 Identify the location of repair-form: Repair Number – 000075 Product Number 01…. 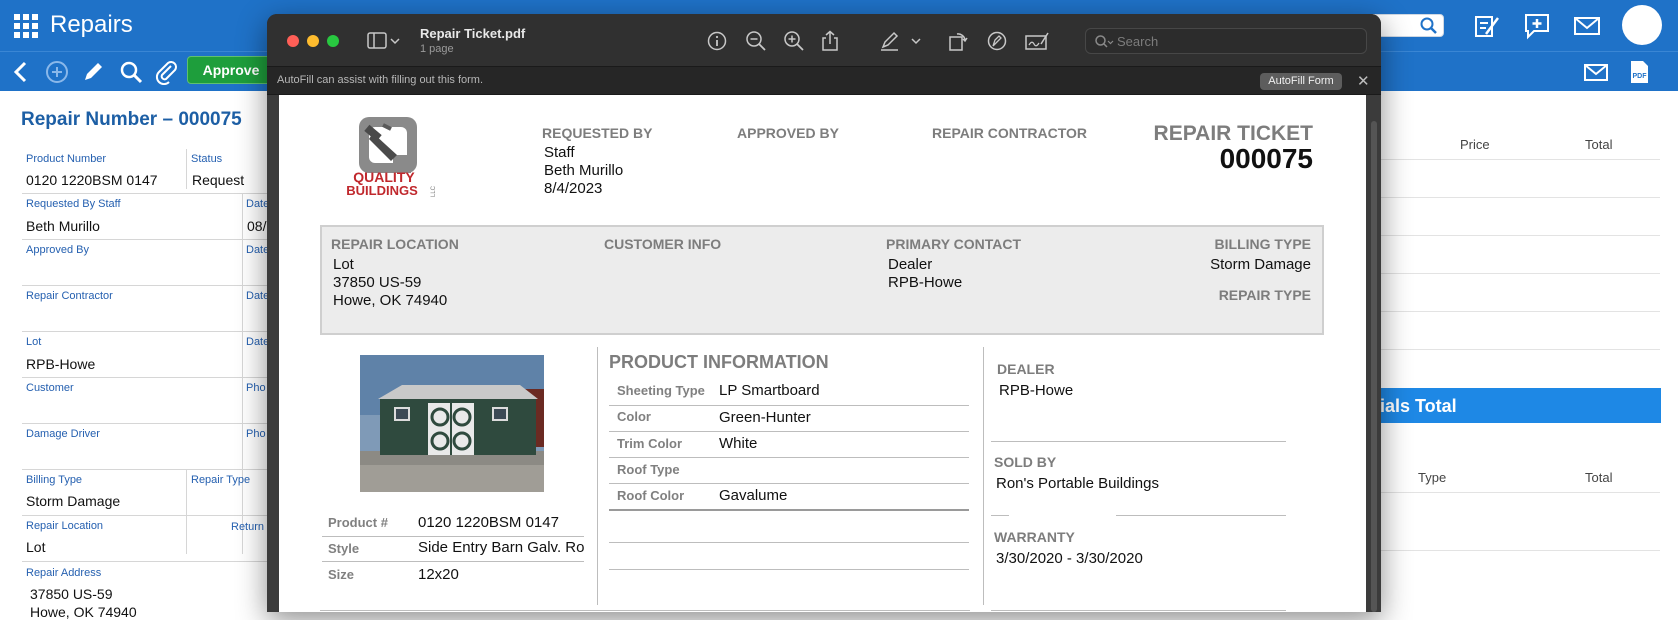
(135, 355).